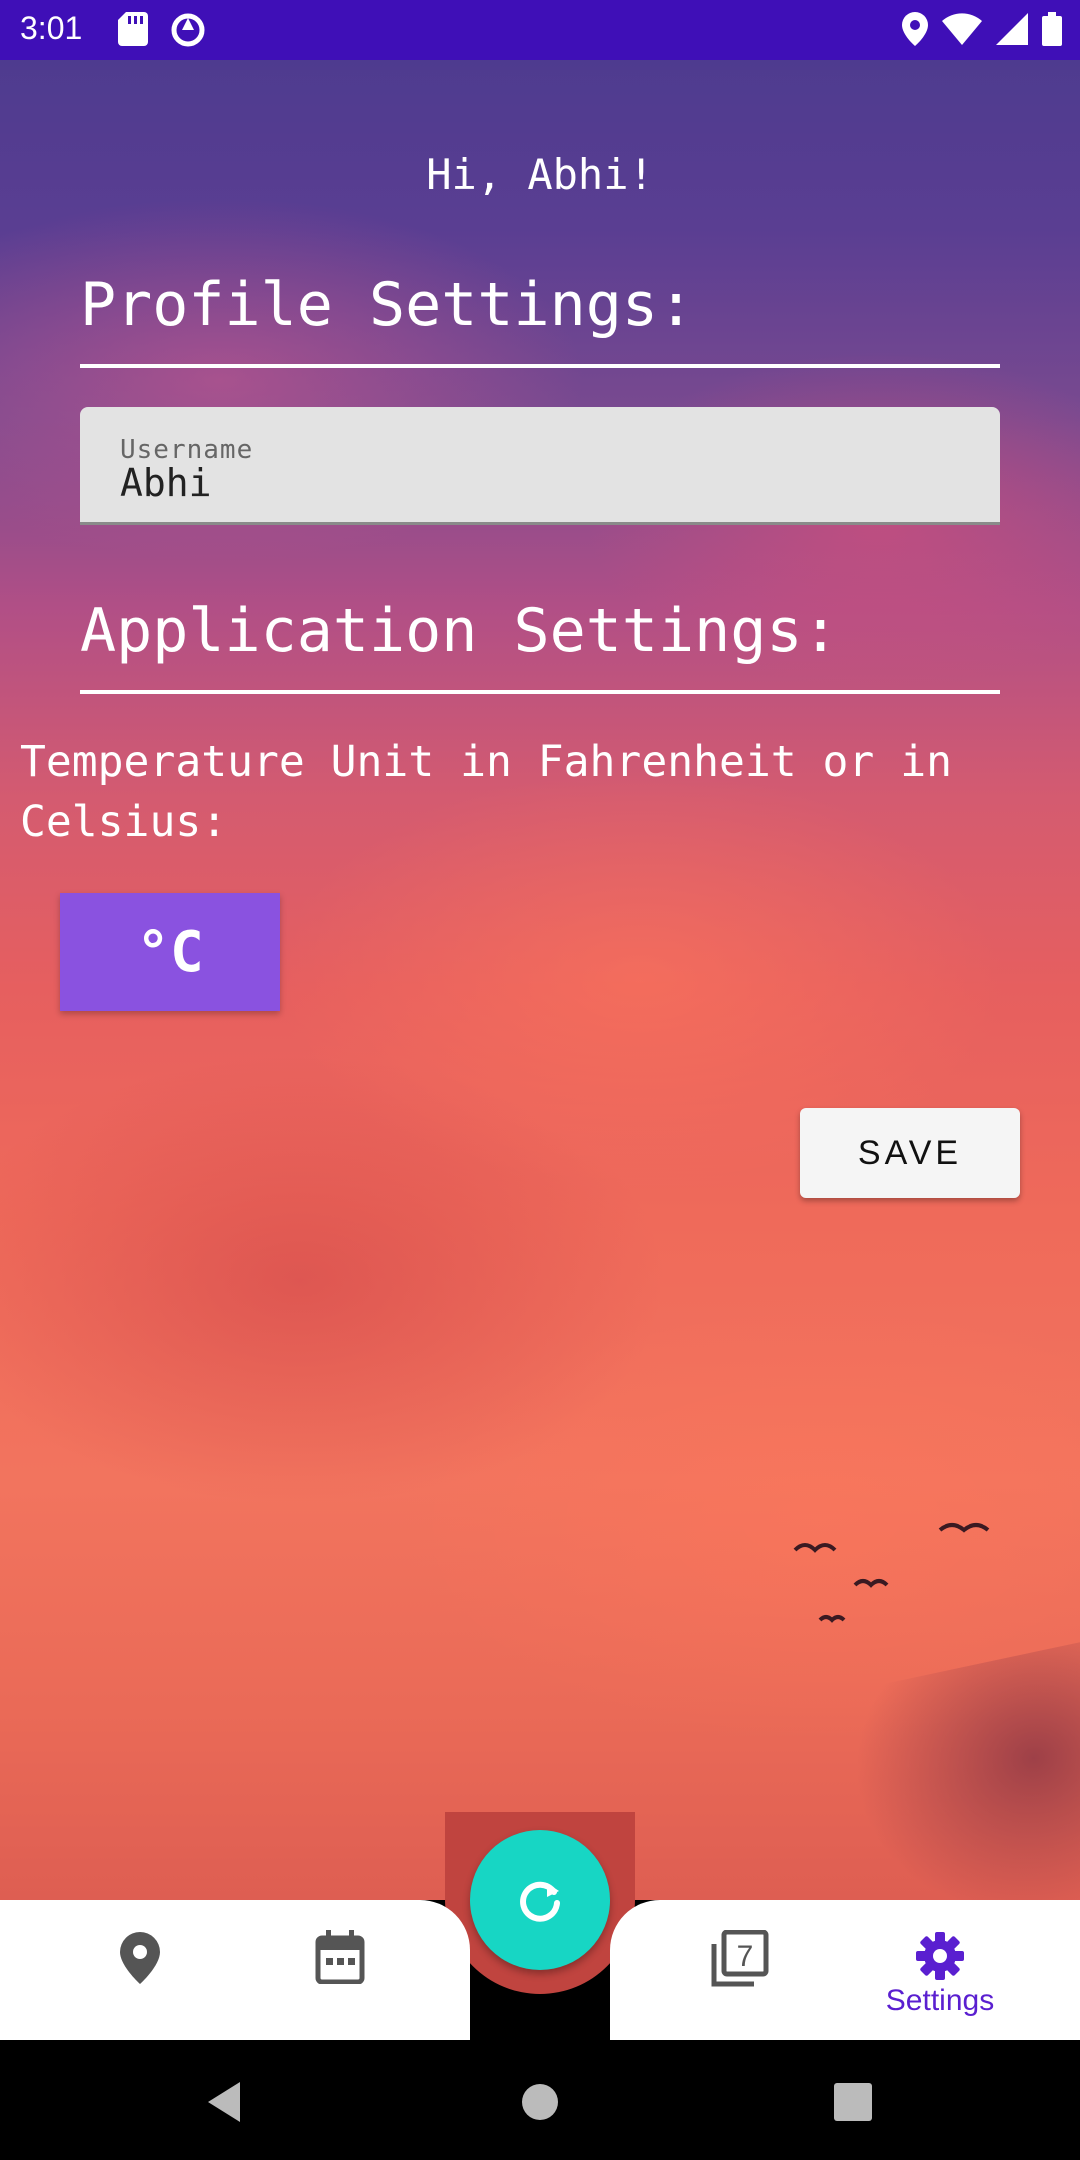 The height and width of the screenshot is (2160, 1080). I want to click on seven-day-icon: 7, so click(740, 1958).